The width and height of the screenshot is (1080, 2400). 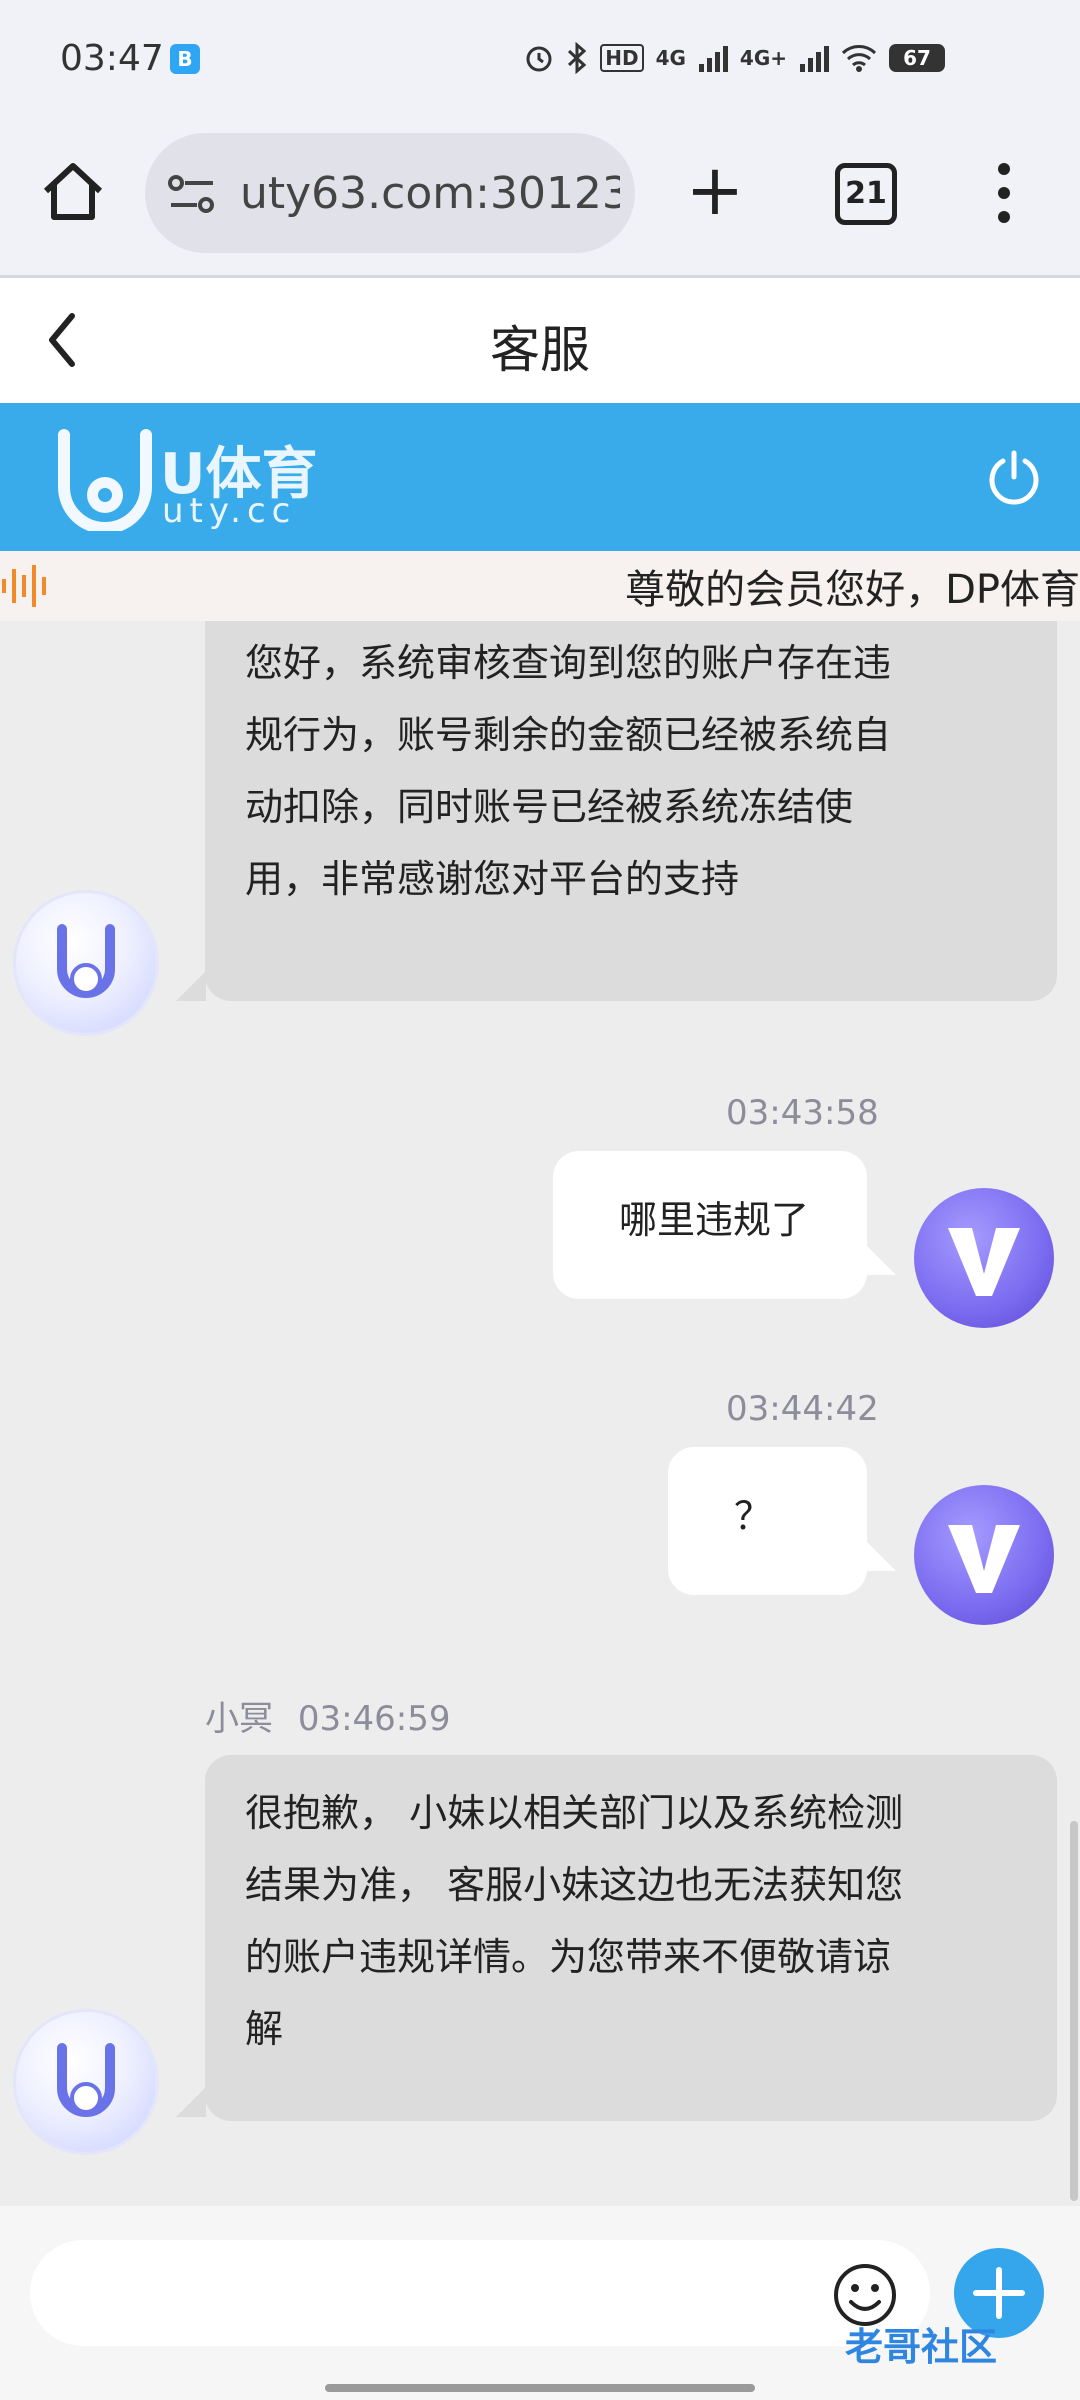 I want to click on site-settings-icon, so click(x=192, y=194).